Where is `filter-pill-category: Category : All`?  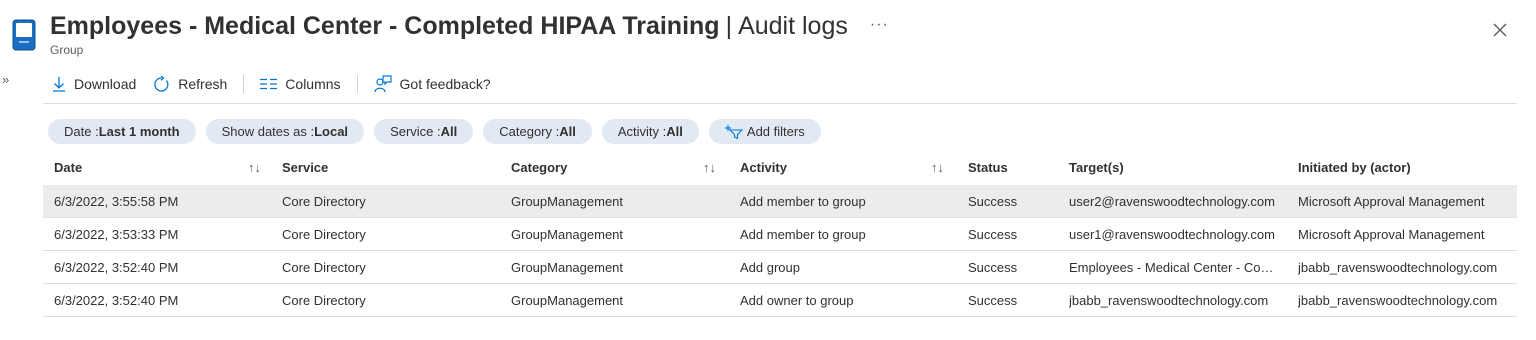
filter-pill-category: Category : All is located at coordinates (537, 131).